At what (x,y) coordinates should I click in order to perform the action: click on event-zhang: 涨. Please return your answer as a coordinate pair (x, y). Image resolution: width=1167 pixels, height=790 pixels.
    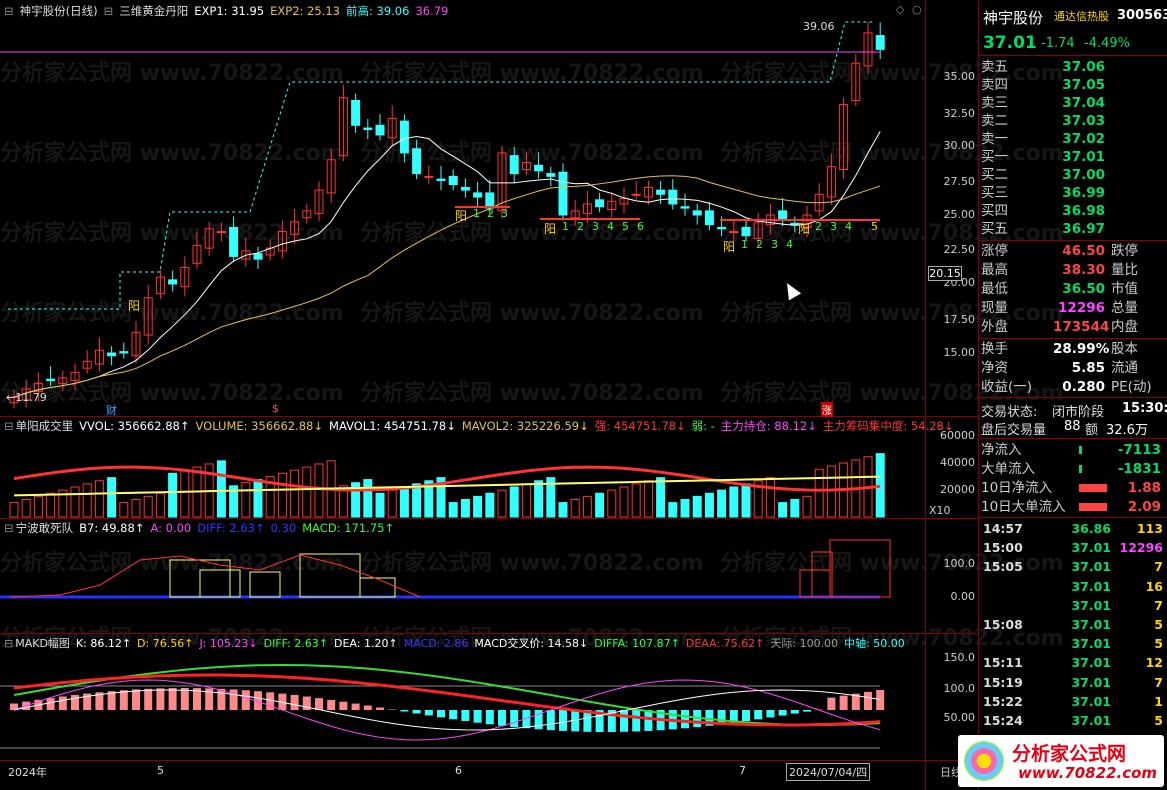
    Looking at the image, I should click on (827, 409).